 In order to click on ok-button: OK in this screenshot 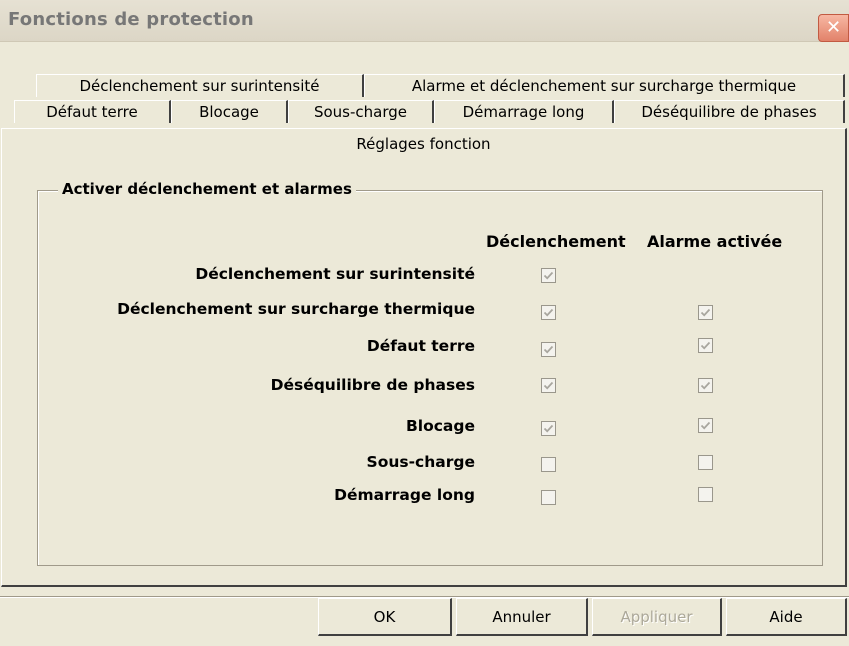, I will do `click(385, 617)`.